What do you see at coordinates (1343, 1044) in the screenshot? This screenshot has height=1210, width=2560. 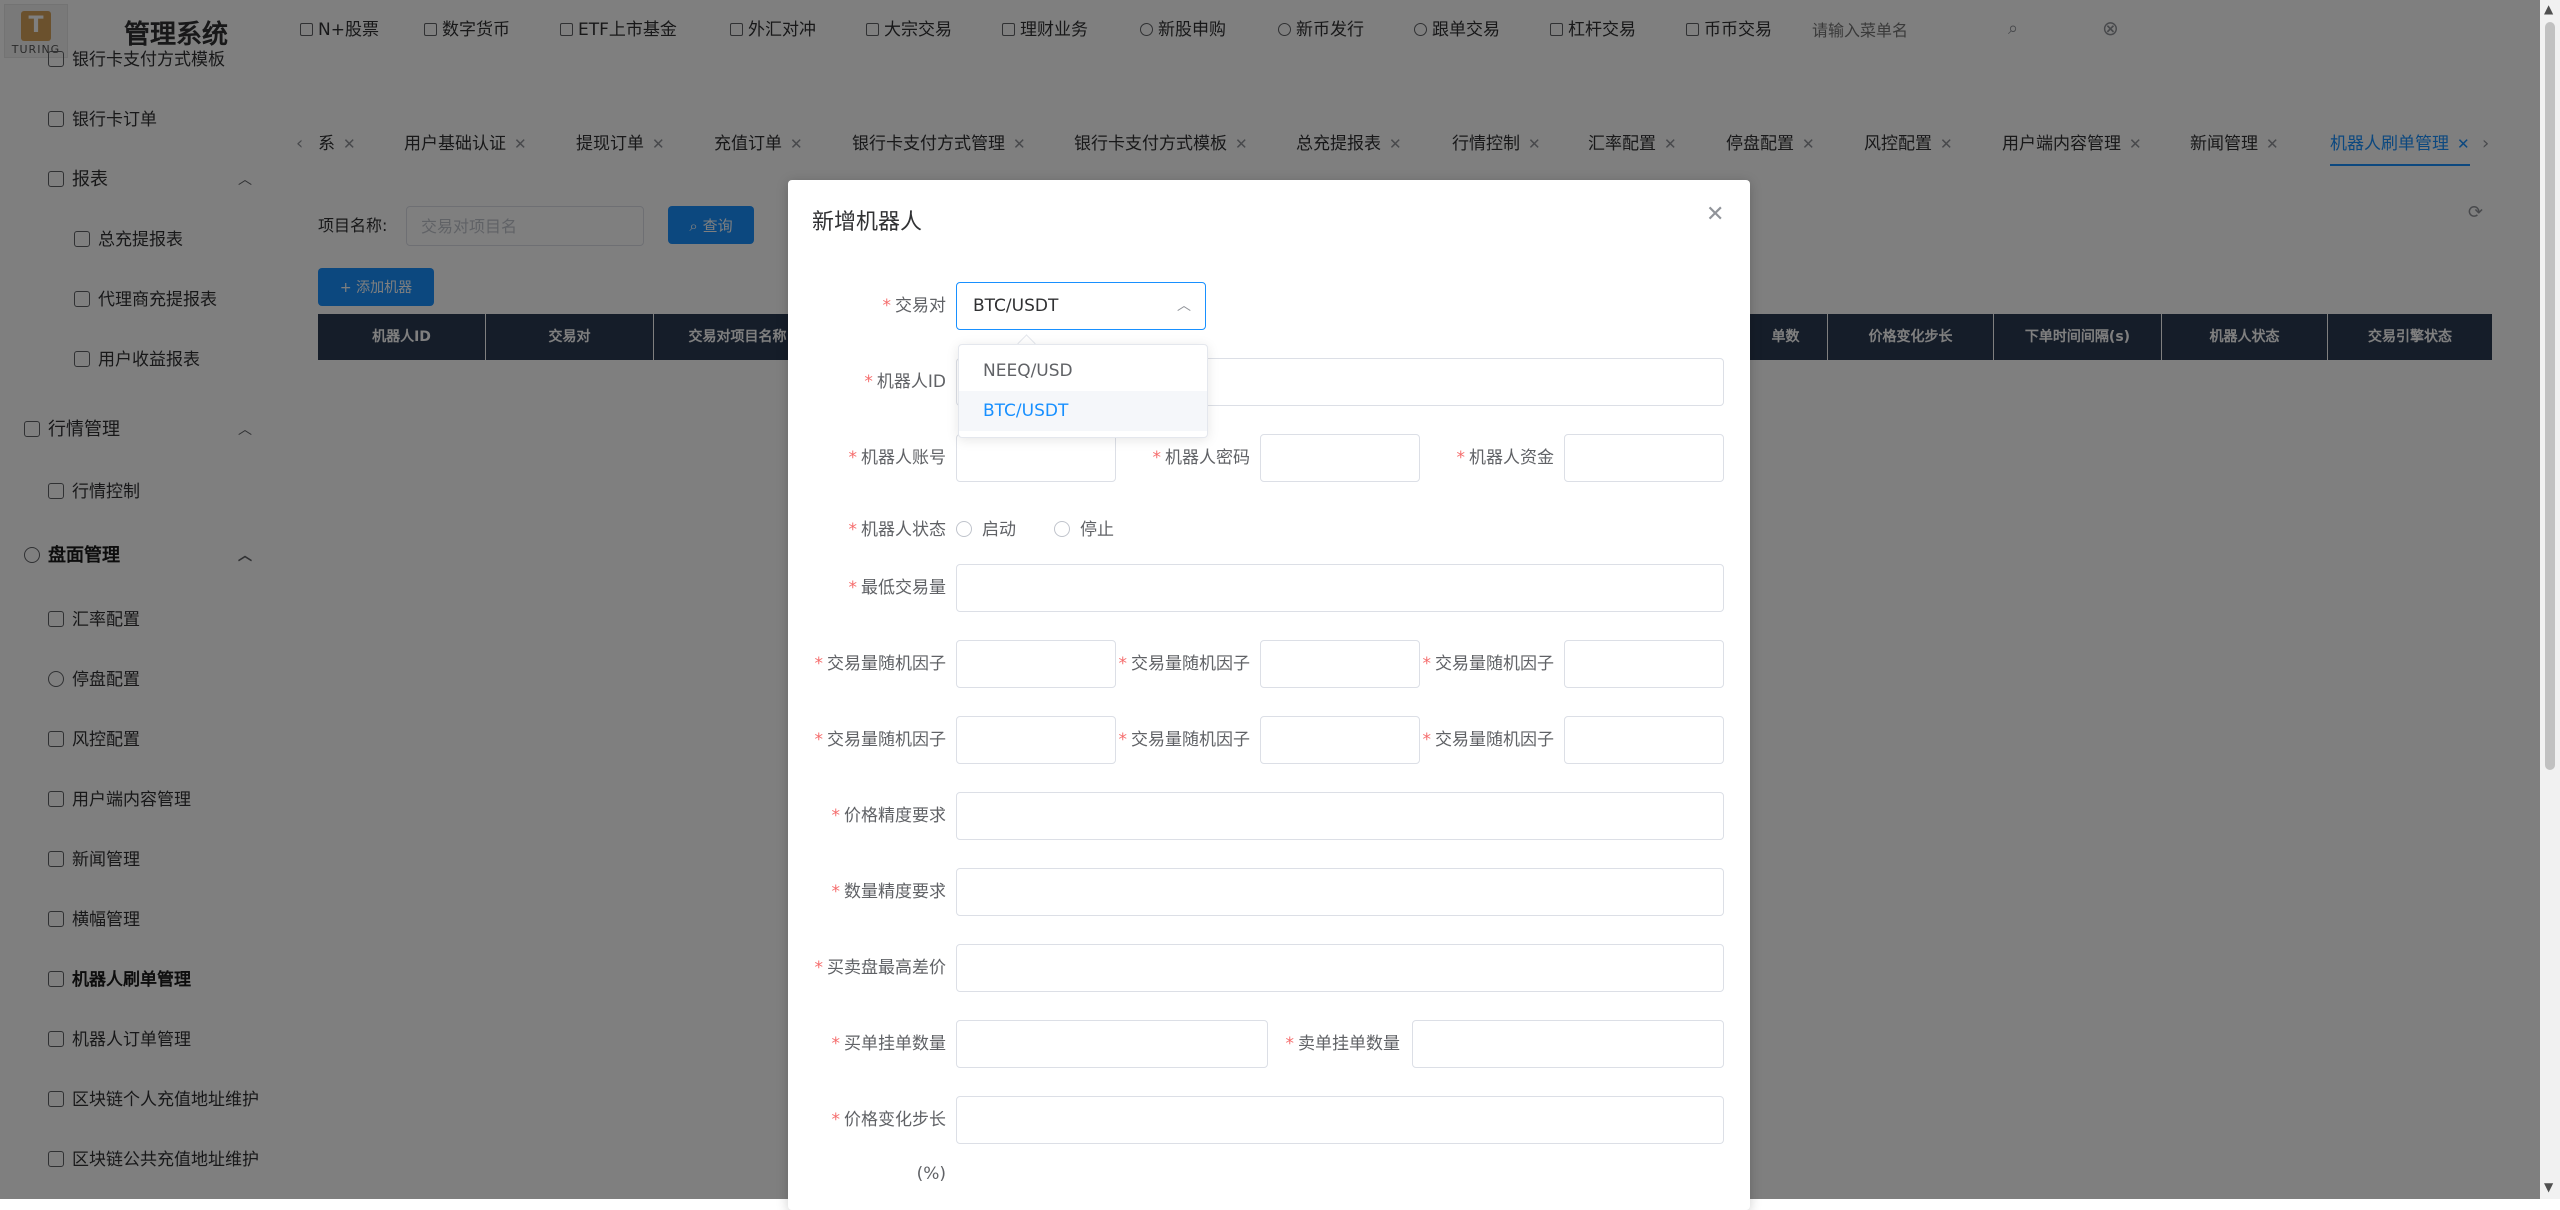 I see `sell-orders-label: * 卖单挂单数量` at bounding box center [1343, 1044].